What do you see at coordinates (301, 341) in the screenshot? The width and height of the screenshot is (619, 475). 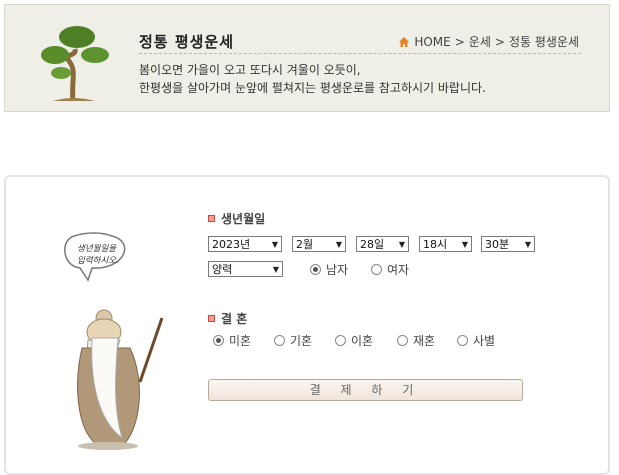 I see `marriage-option-label: 기혼` at bounding box center [301, 341].